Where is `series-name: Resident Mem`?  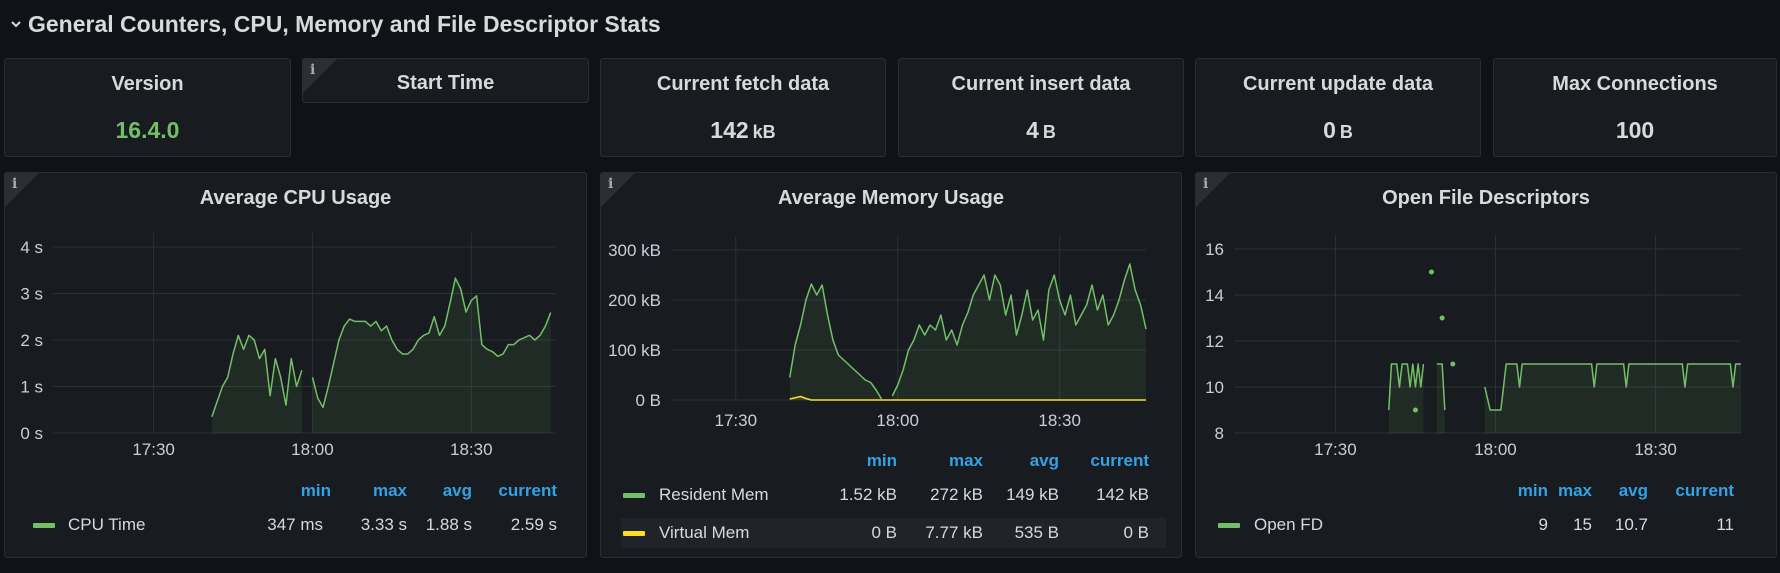
series-name: Resident Mem is located at coordinates (714, 494).